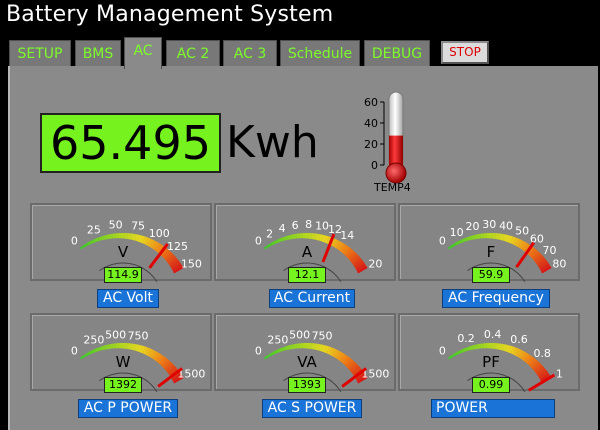  Describe the element at coordinates (250, 53) in the screenshot. I see `tab-ac3: AC 3` at that location.